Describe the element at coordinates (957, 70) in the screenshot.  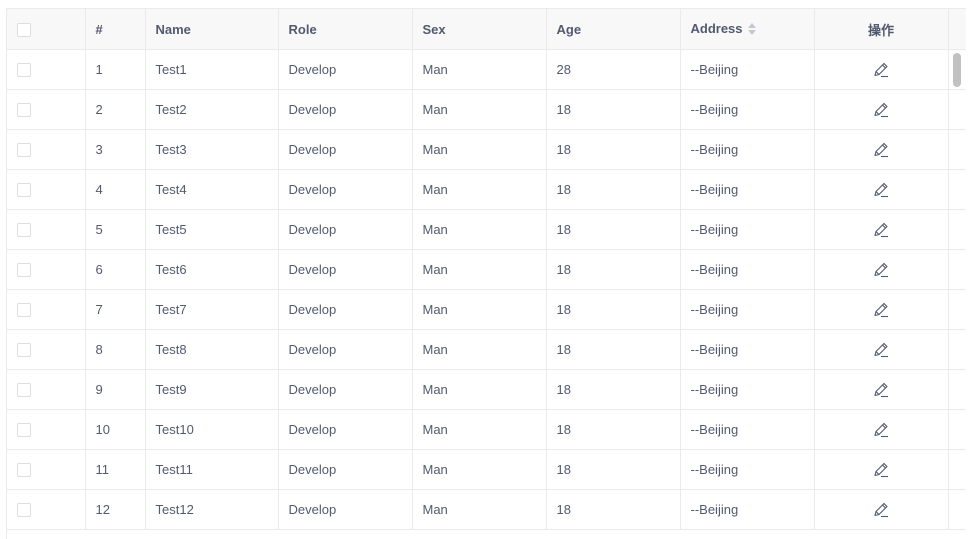
I see `vertical-scrollbar` at that location.